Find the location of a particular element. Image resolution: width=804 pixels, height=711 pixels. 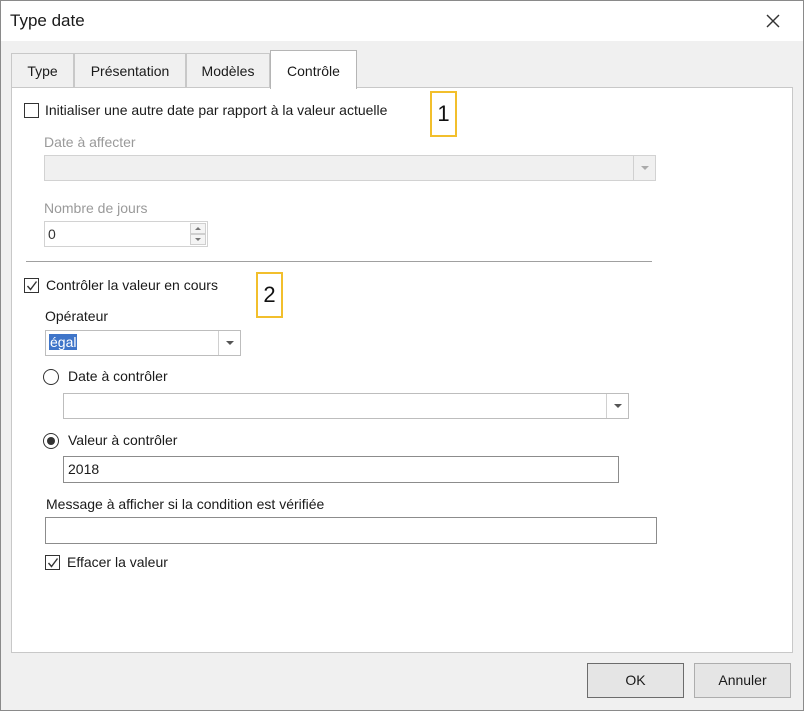

days-count-value: 0 is located at coordinates (52, 234).